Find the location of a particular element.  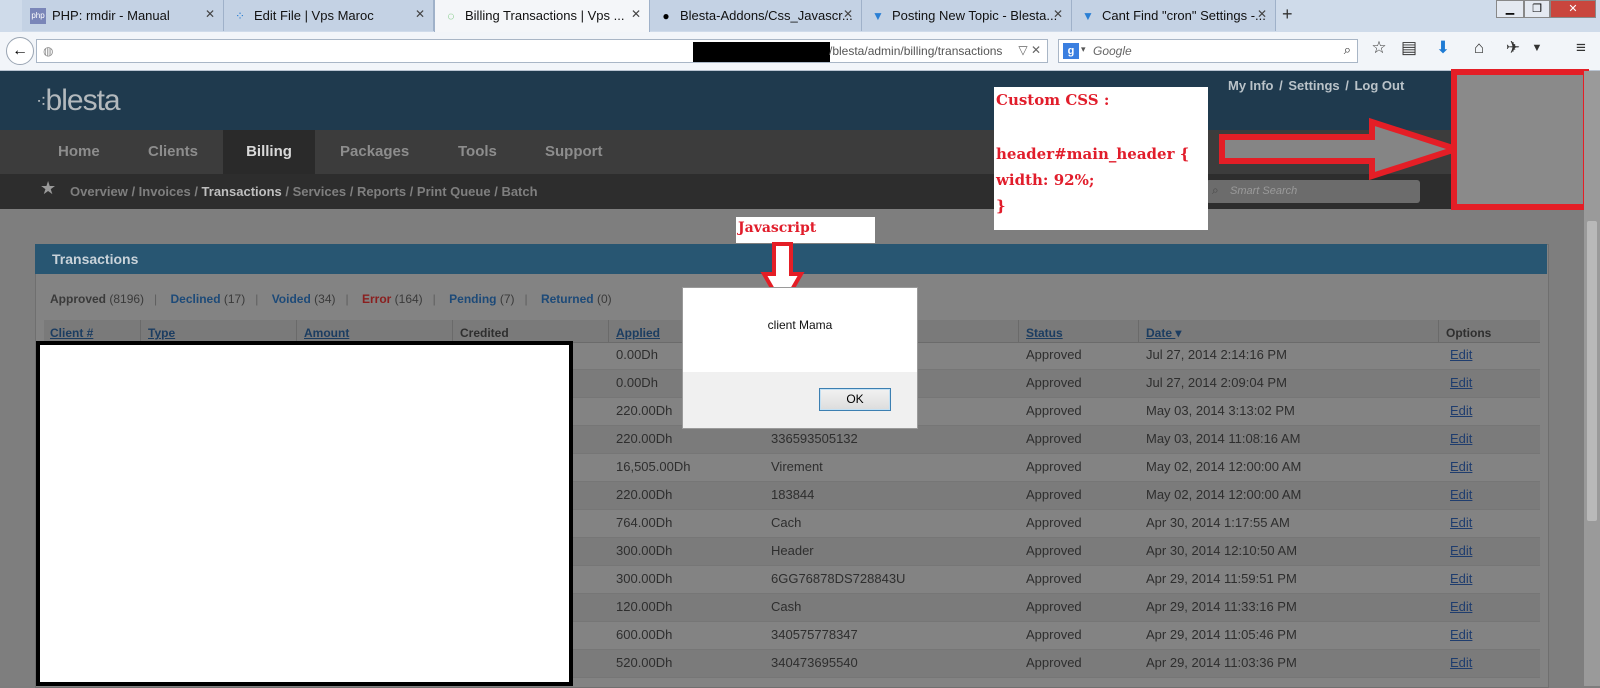

subnav-batch: Batch is located at coordinates (519, 191).